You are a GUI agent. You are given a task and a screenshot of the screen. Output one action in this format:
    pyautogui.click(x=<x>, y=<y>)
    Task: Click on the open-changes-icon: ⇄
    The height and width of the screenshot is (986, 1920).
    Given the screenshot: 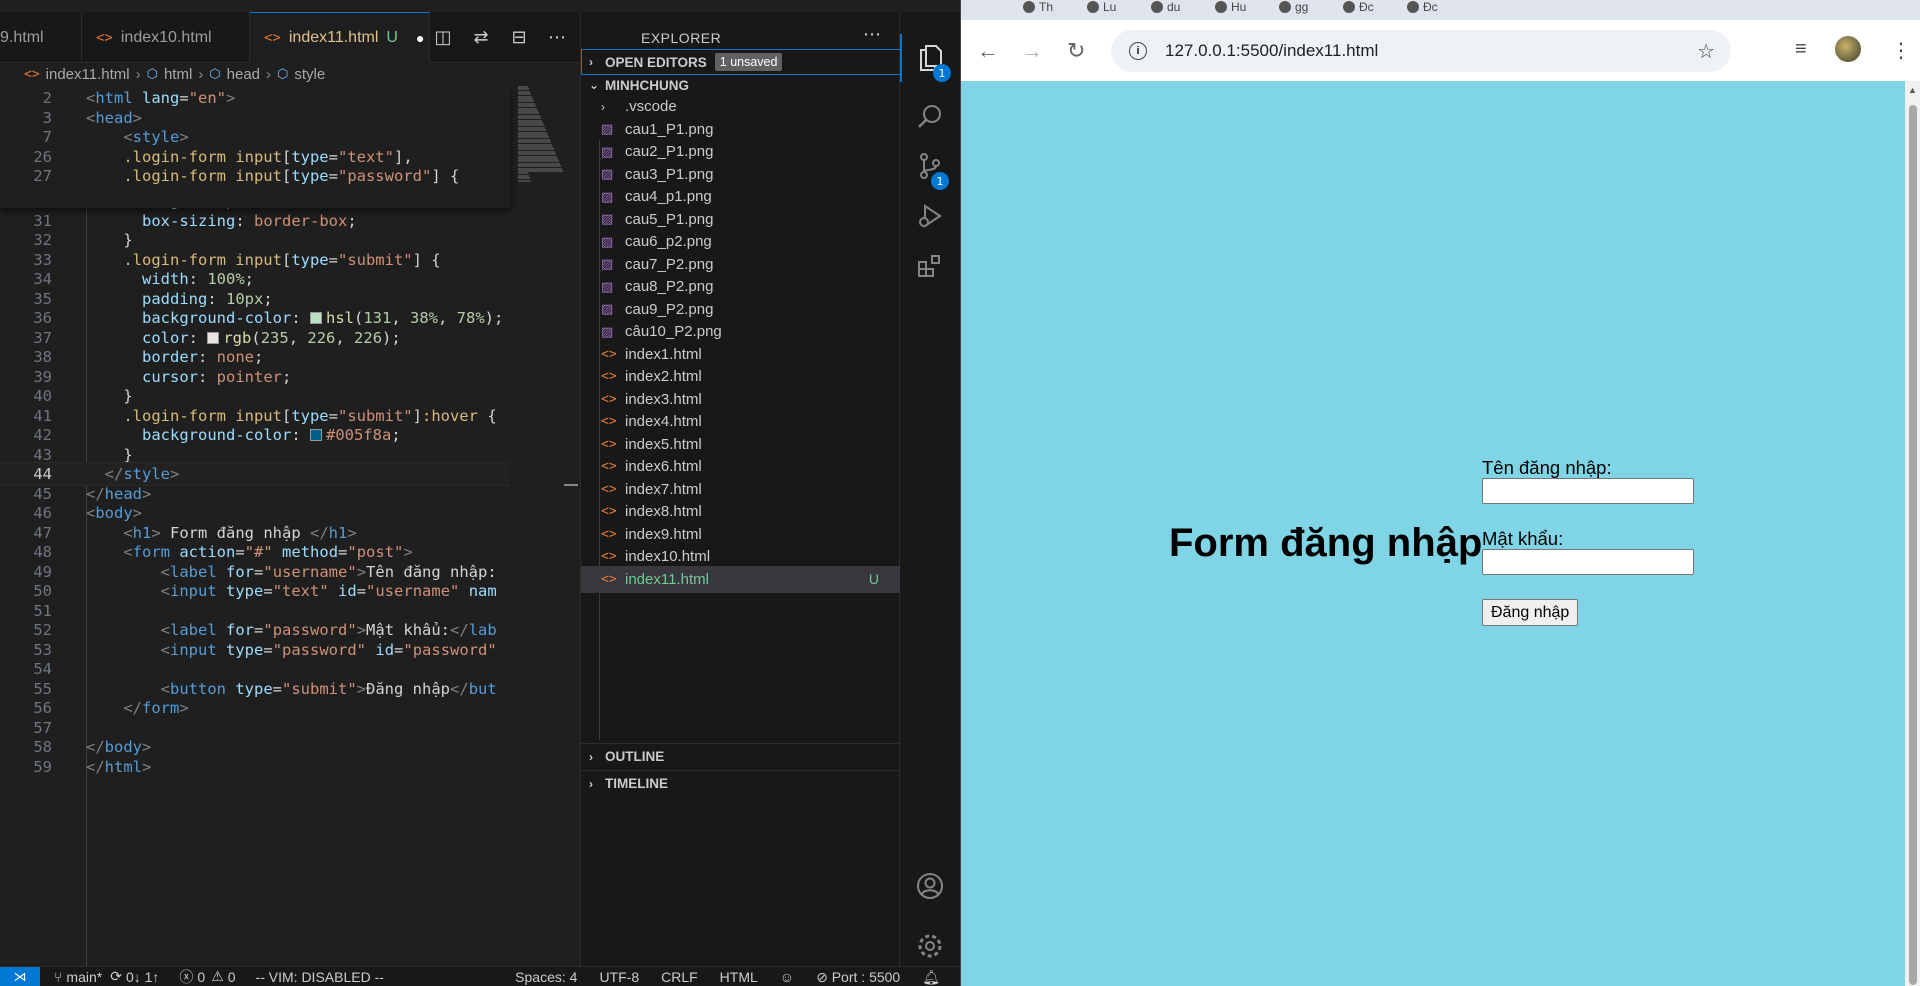 What is the action you would take?
    pyautogui.click(x=481, y=37)
    